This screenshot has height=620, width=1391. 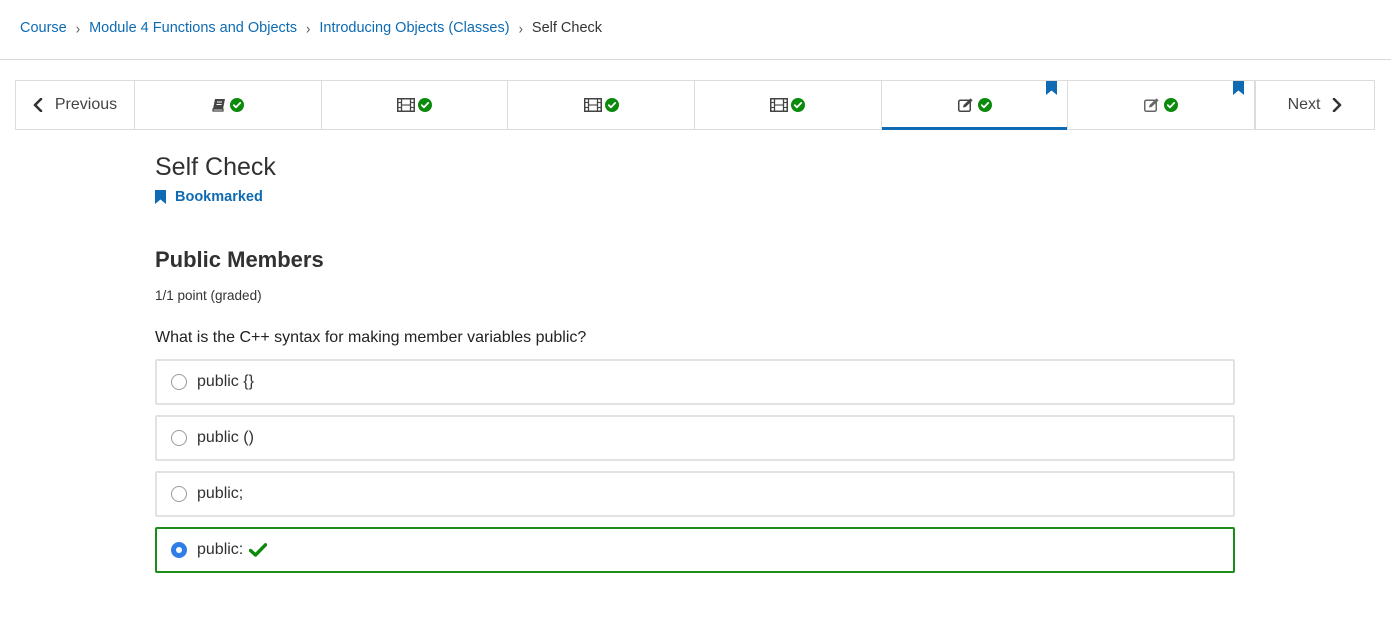 I want to click on header-divider, so click(x=695, y=59).